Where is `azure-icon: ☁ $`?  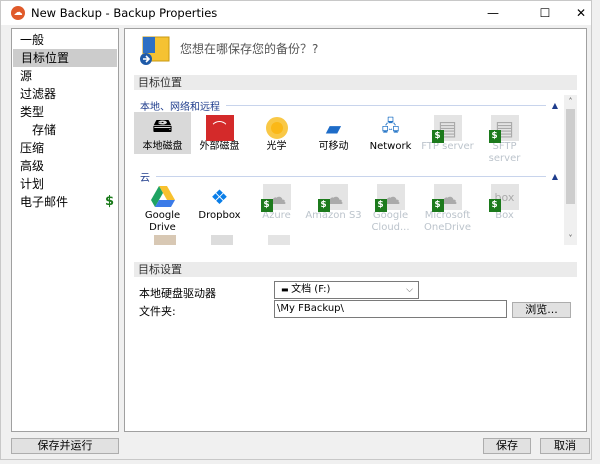 azure-icon: ☁ $ is located at coordinates (275, 198).